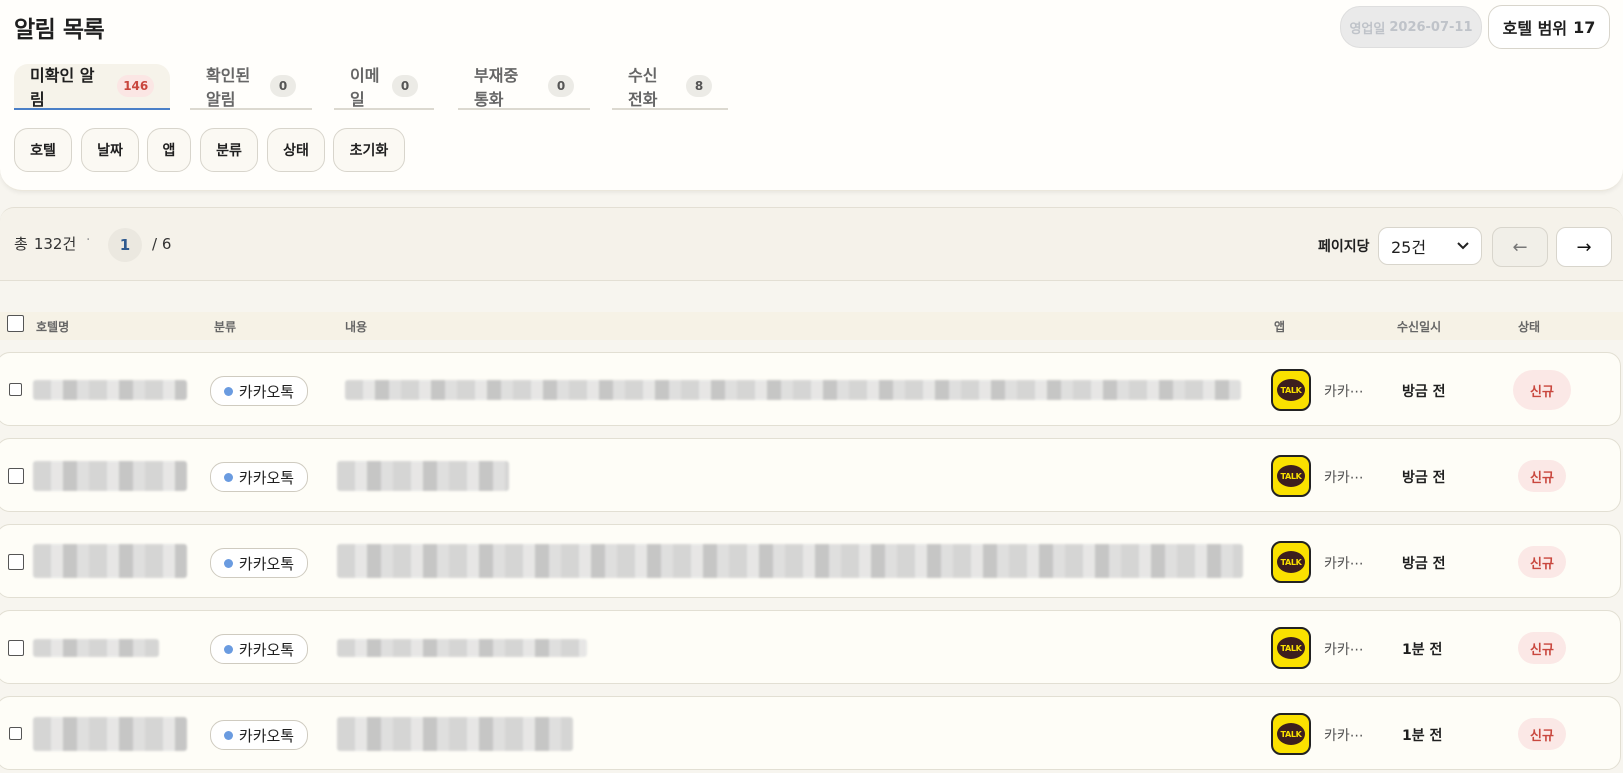 Image resolution: width=1623 pixels, height=773 pixels. I want to click on tab-missed-calls: 부재중 통화 0, so click(524, 87).